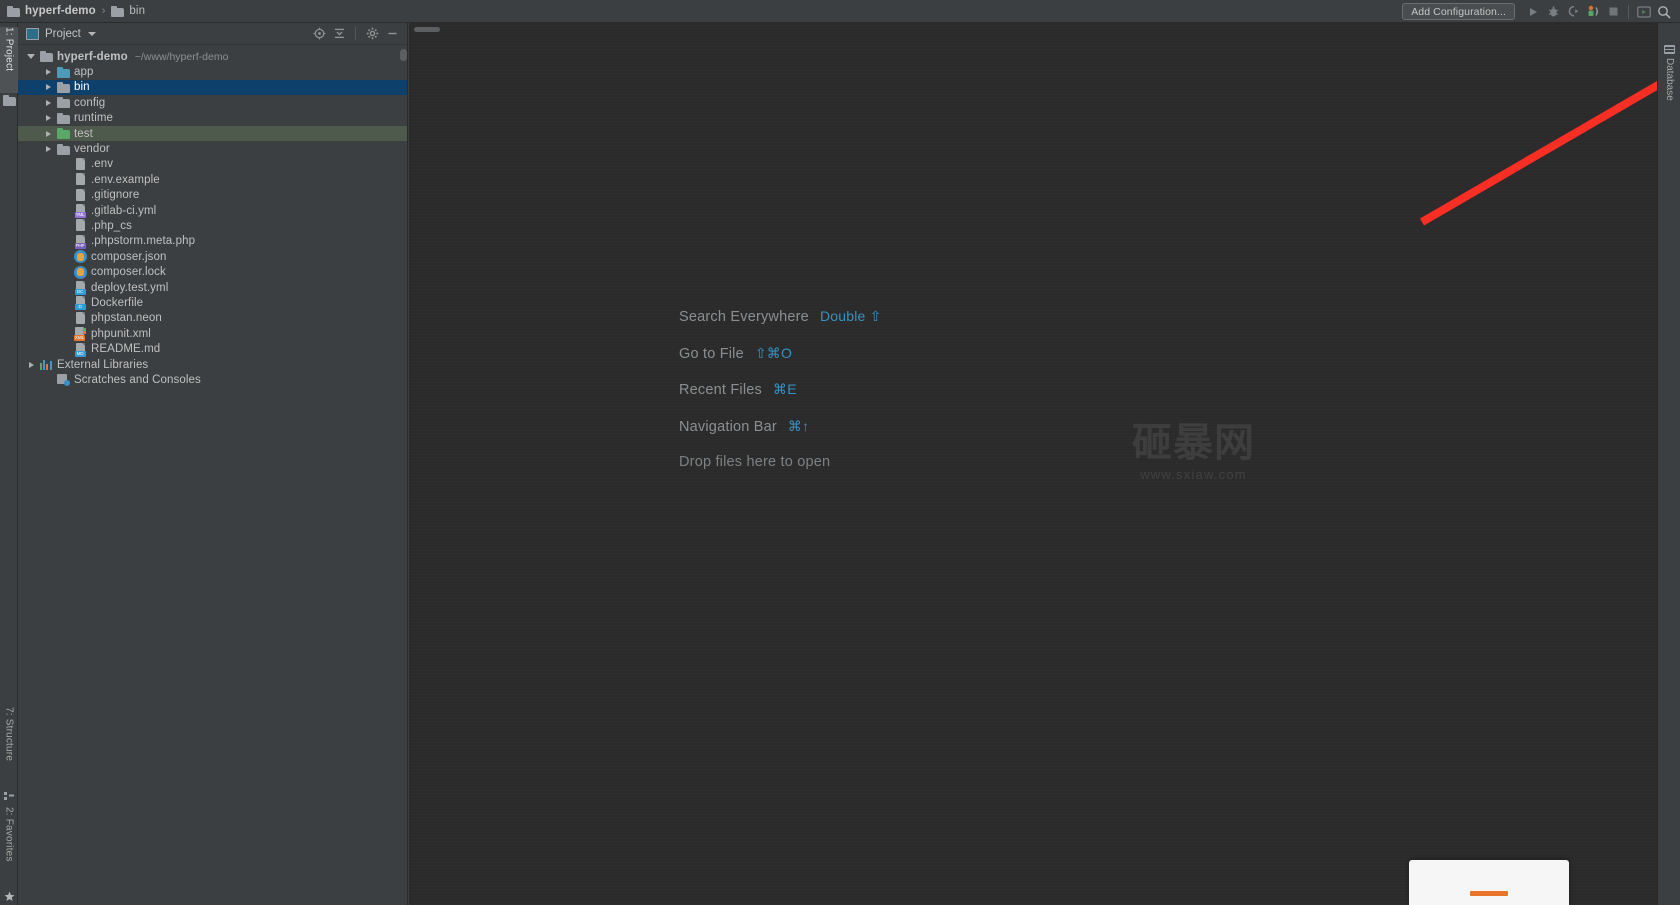 Image resolution: width=1680 pixels, height=905 pixels. What do you see at coordinates (212, 271) in the screenshot?
I see `tree-row: composer.lock` at bounding box center [212, 271].